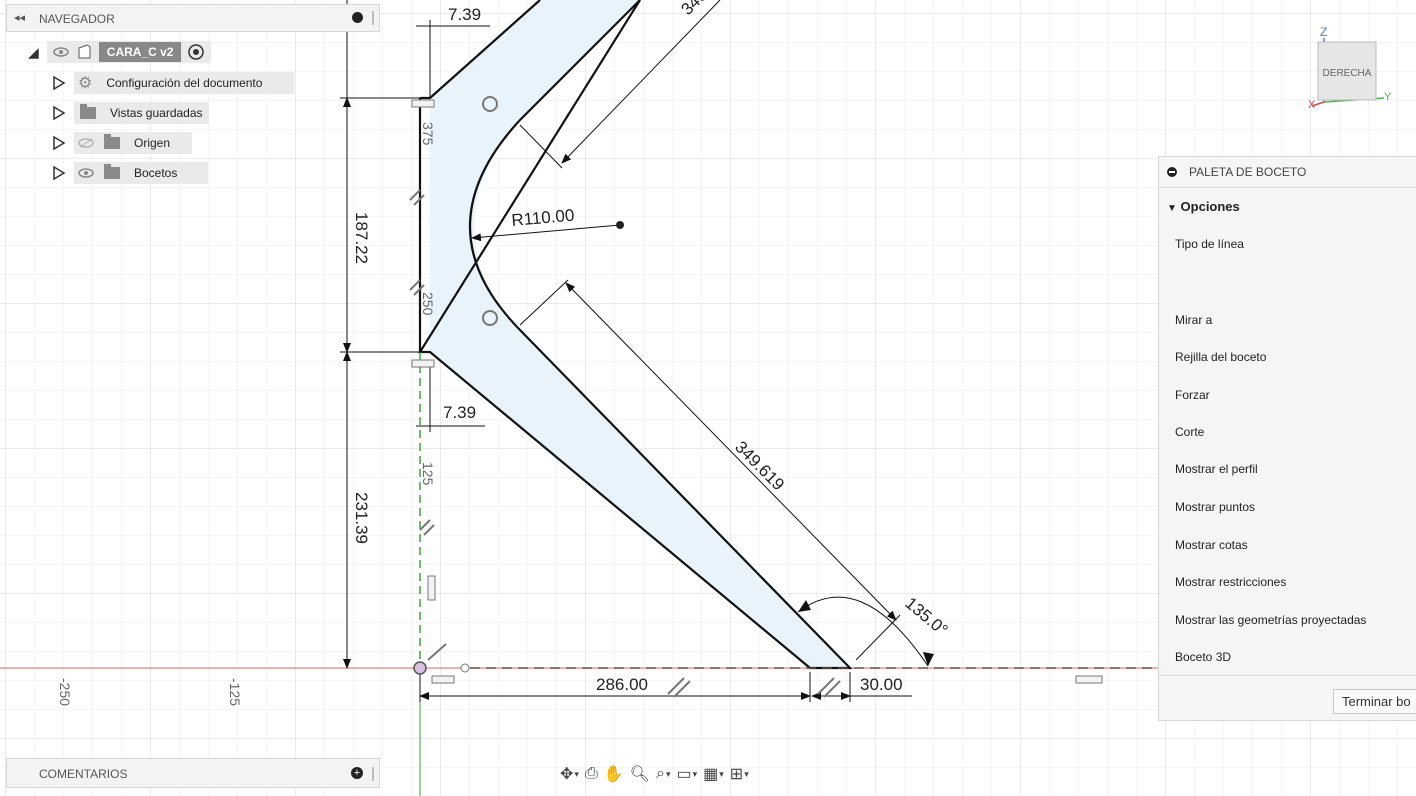  Describe the element at coordinates (713, 774) in the screenshot. I see `grid-icon: ▦ ▾` at that location.